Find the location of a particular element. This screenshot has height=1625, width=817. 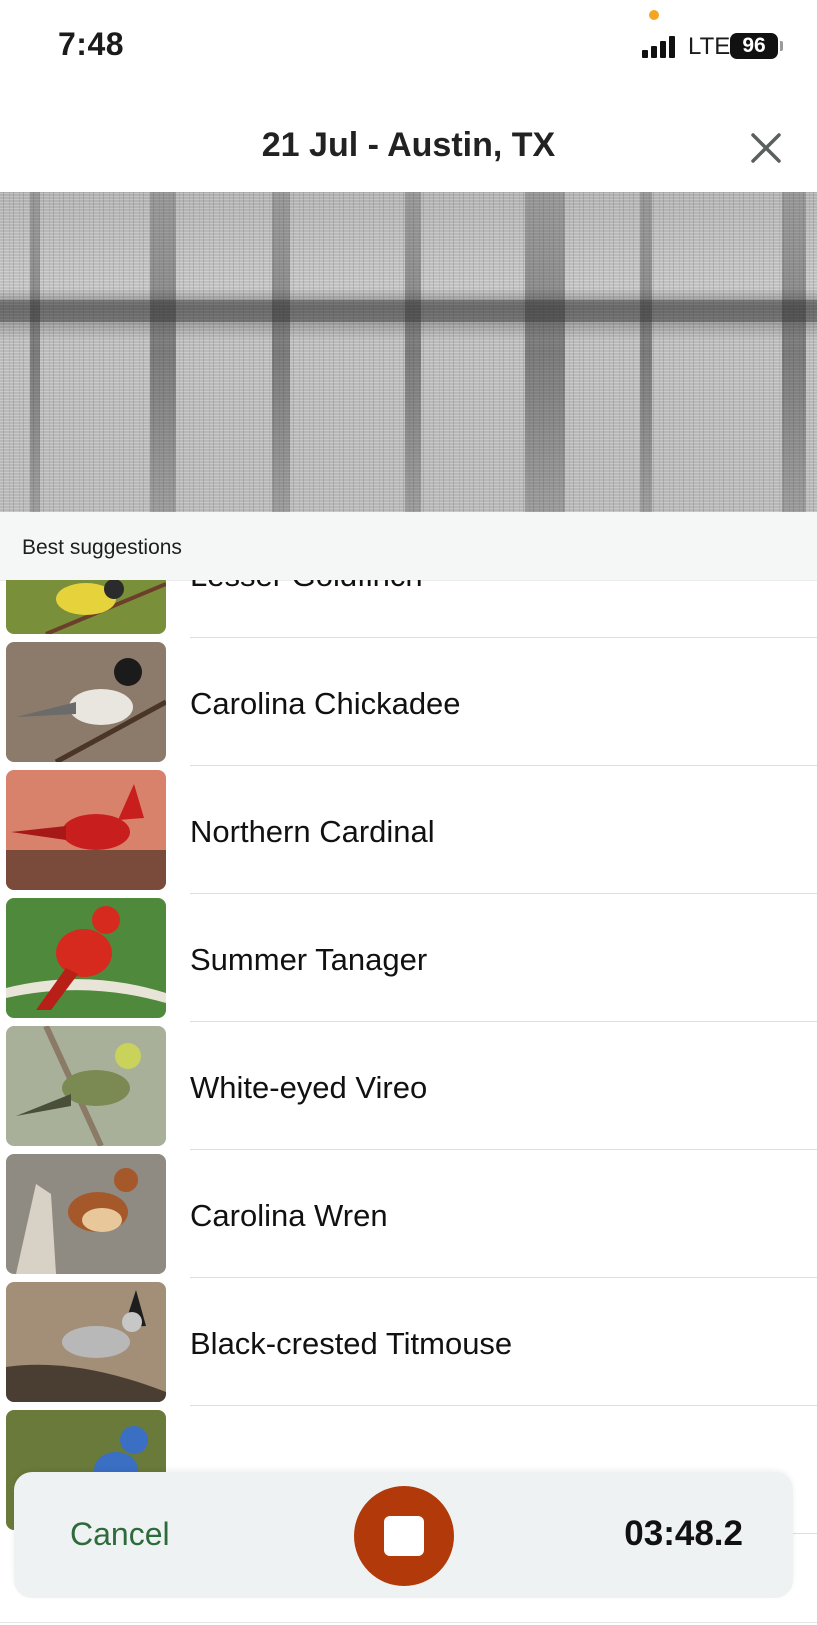

bottom-divider is located at coordinates (408, 1622).